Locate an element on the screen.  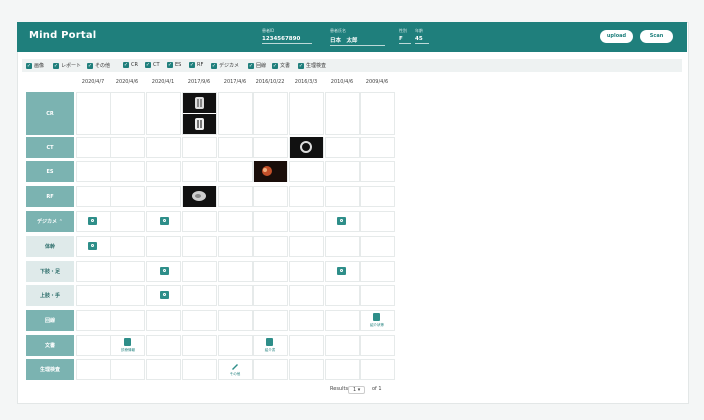
filter-other: ✓ その他 is located at coordinates (98, 65).